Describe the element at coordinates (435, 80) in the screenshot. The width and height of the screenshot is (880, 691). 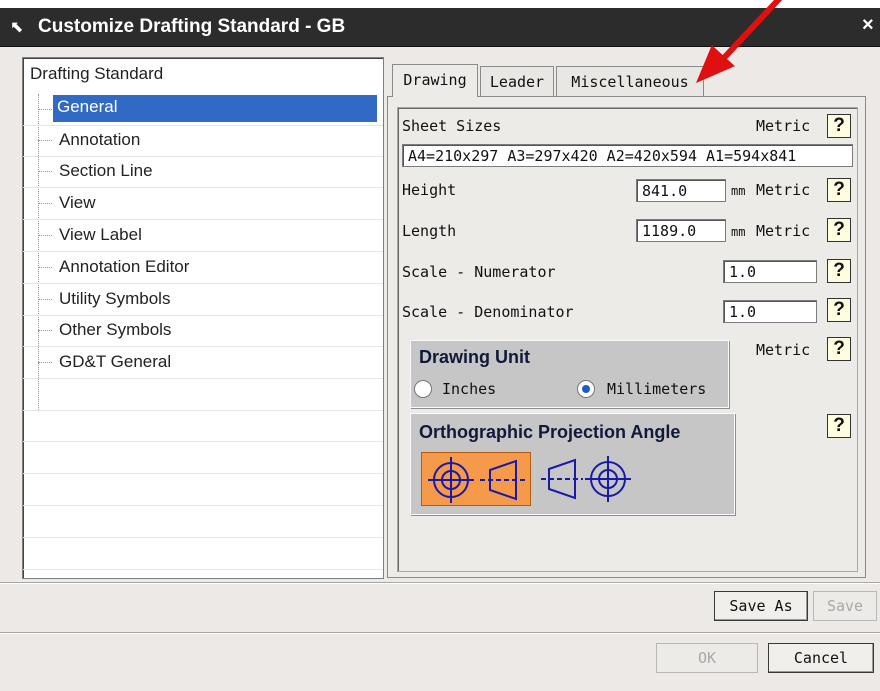
I see `tab-drawing: Drawing` at that location.